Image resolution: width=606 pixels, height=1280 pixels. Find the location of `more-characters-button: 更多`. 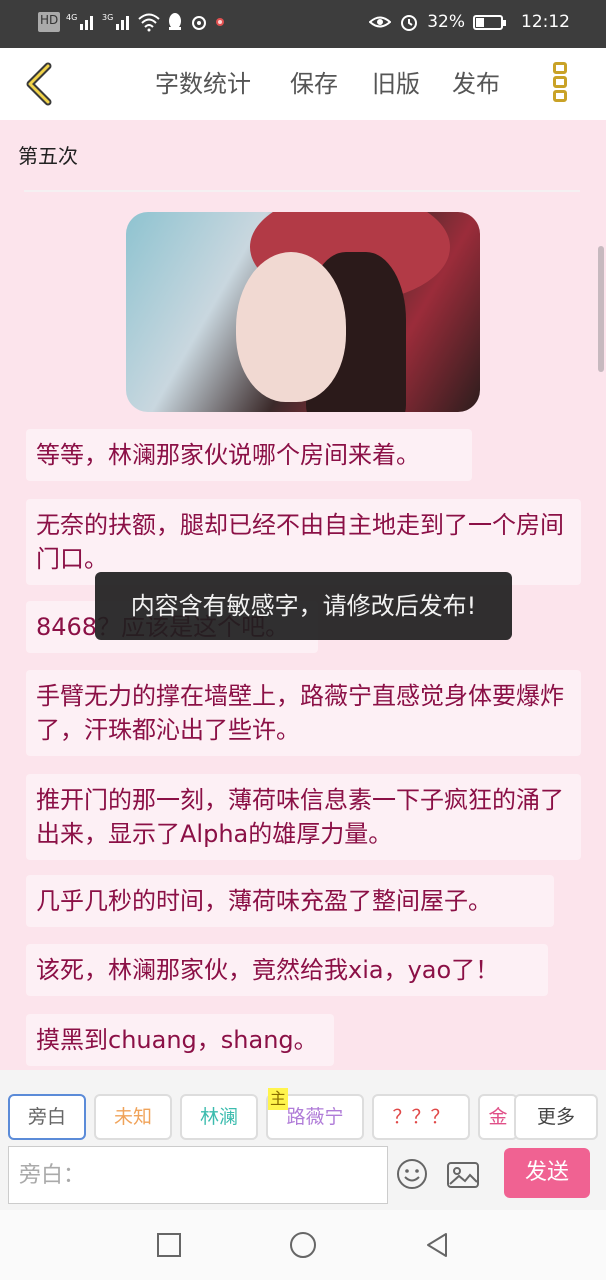

more-characters-button: 更多 is located at coordinates (556, 1117).